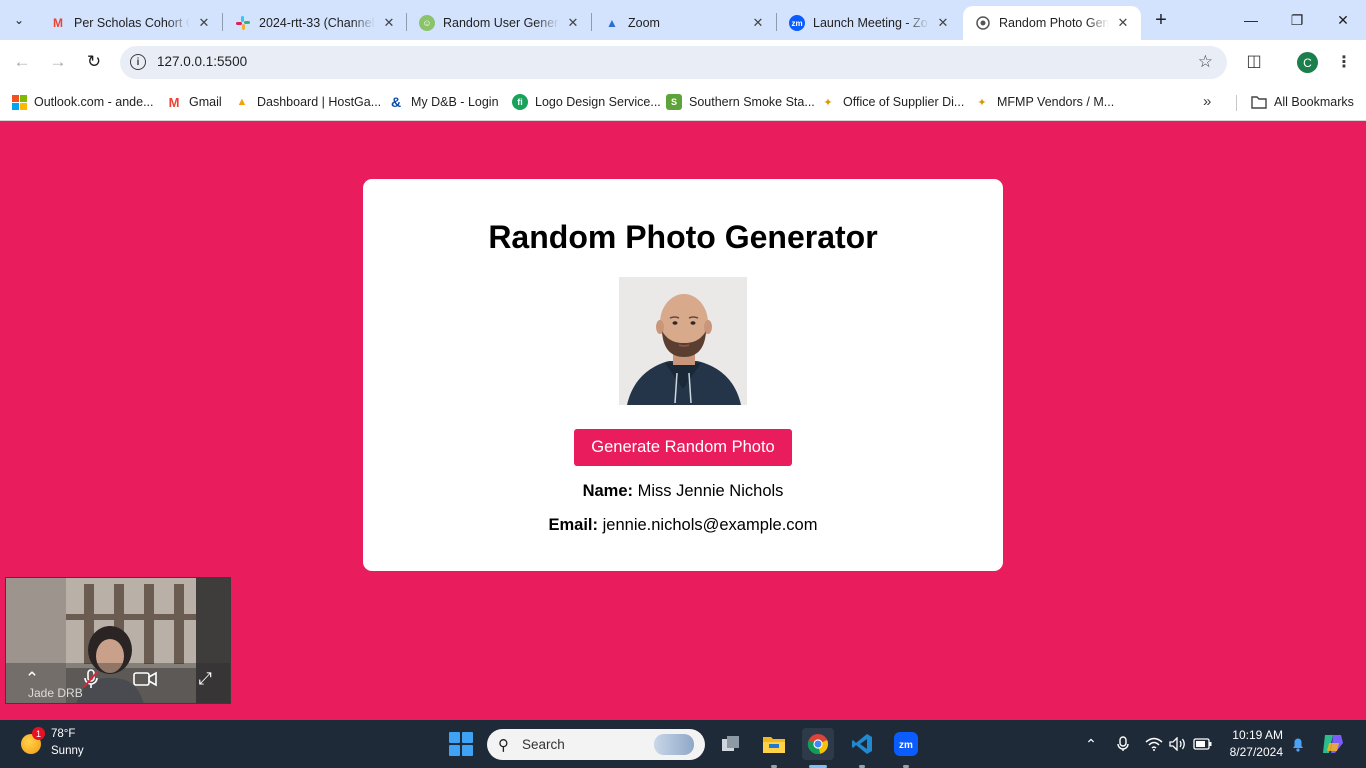  Describe the element at coordinates (1207, 101) in the screenshot. I see `bookmarks-overflow-chevron-icon: »` at that location.